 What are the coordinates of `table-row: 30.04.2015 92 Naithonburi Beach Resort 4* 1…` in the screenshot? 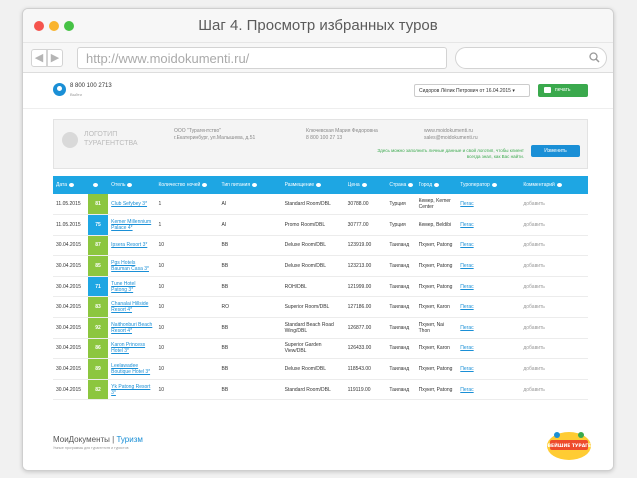 It's located at (320, 328).